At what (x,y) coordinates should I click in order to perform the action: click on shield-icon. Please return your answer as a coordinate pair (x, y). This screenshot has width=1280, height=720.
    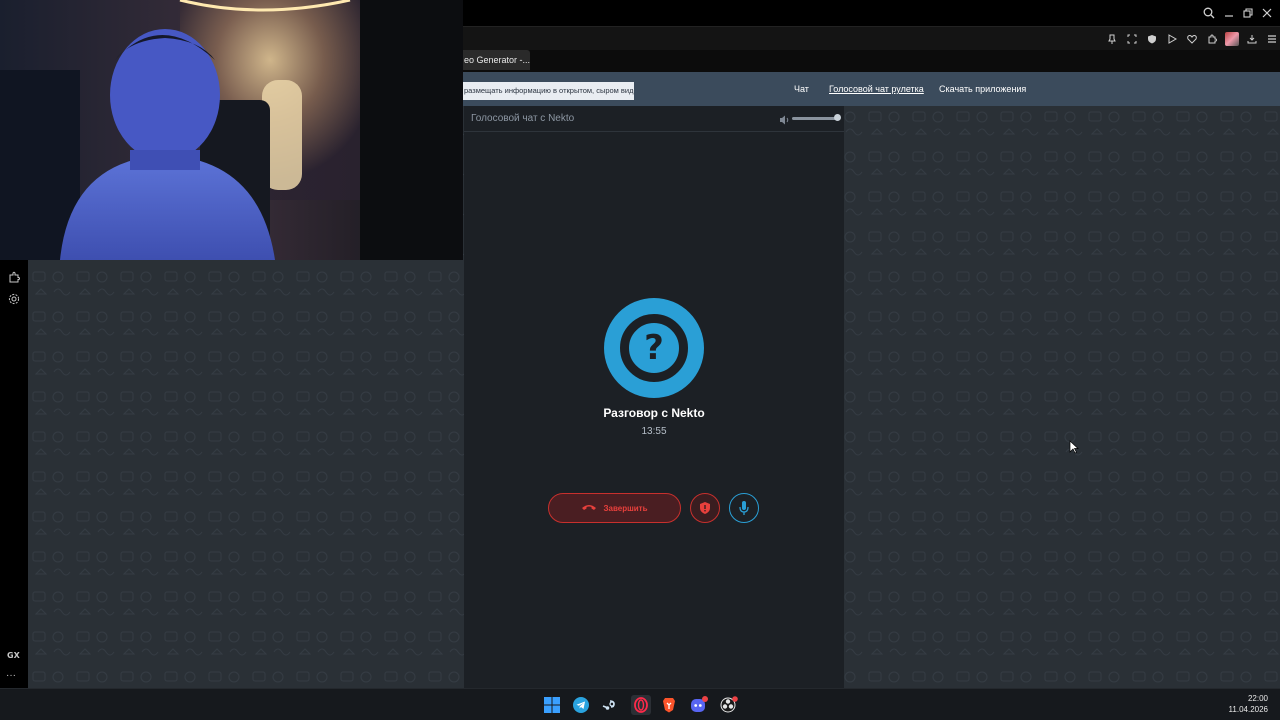
    Looking at the image, I should click on (705, 508).